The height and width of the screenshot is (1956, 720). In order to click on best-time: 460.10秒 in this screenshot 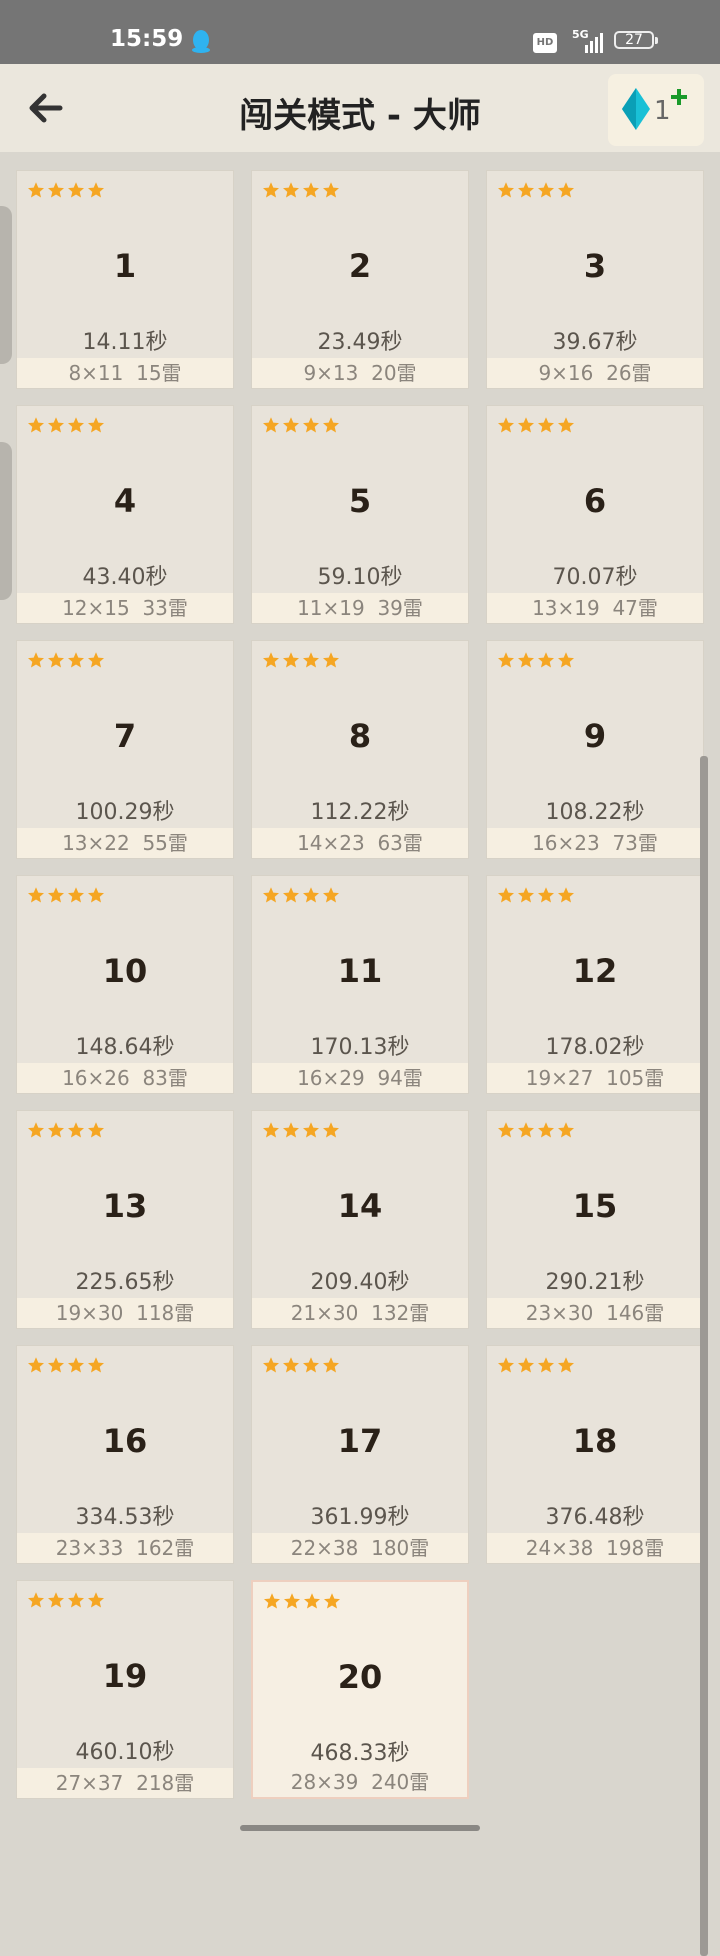, I will do `click(125, 1752)`.